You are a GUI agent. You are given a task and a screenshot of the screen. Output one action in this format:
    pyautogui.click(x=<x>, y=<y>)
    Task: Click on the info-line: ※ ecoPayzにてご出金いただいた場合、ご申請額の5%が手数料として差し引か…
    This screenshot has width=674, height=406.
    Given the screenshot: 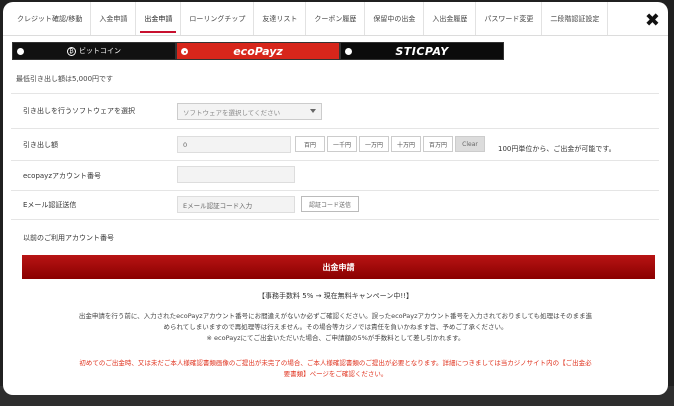 What is the action you would take?
    pyautogui.click(x=335, y=338)
    